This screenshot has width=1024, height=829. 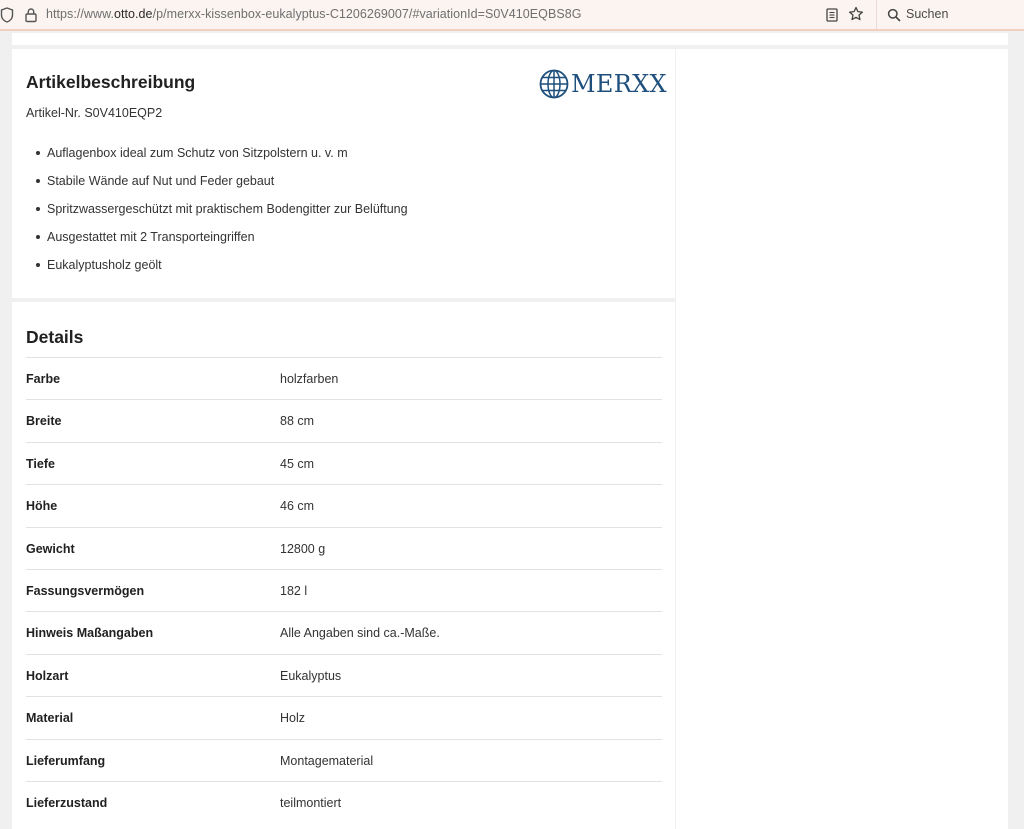 What do you see at coordinates (856, 14) in the screenshot?
I see `bookmark-star-icon` at bounding box center [856, 14].